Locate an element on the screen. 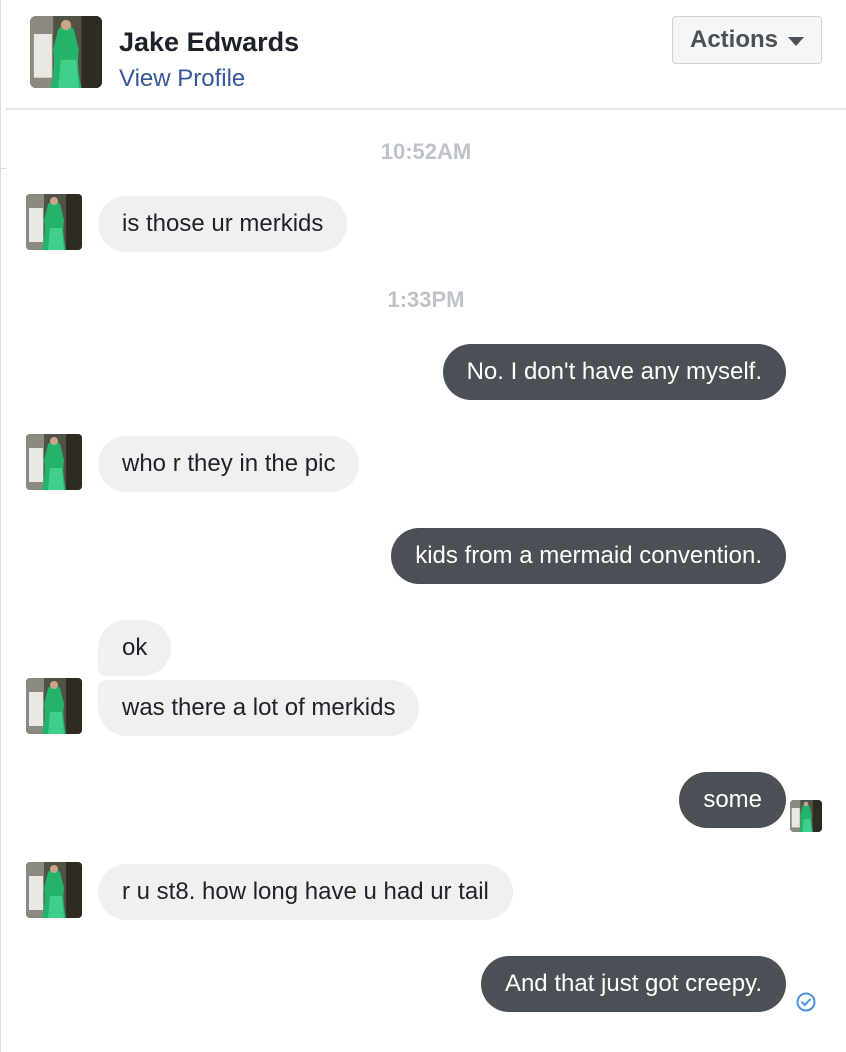 Image resolution: width=846 pixels, height=1052 pixels. incoming-message: was there a lot of merkids is located at coordinates (259, 708).